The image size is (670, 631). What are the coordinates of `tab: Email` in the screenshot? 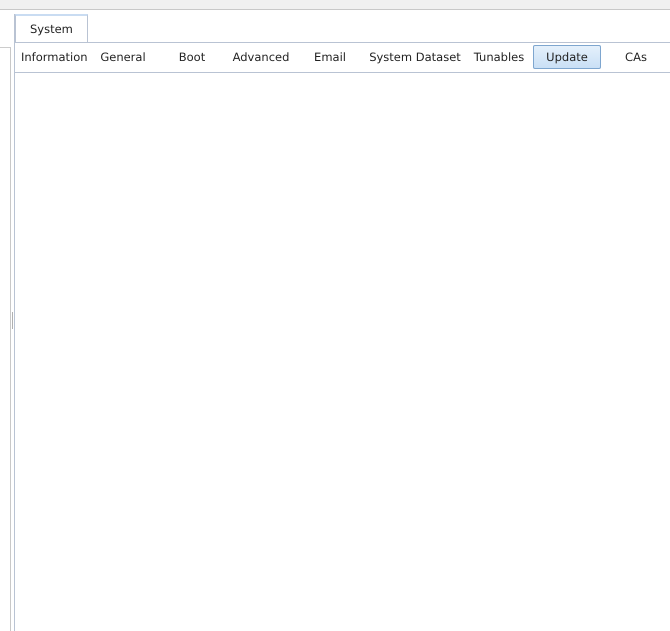 It's located at (330, 57).